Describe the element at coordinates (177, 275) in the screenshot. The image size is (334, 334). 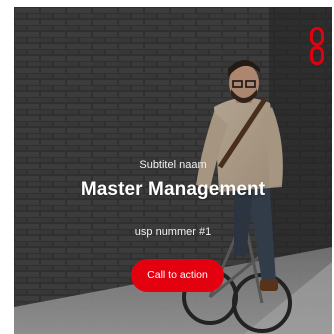
I see `call-to-action-button: Call to action` at that location.